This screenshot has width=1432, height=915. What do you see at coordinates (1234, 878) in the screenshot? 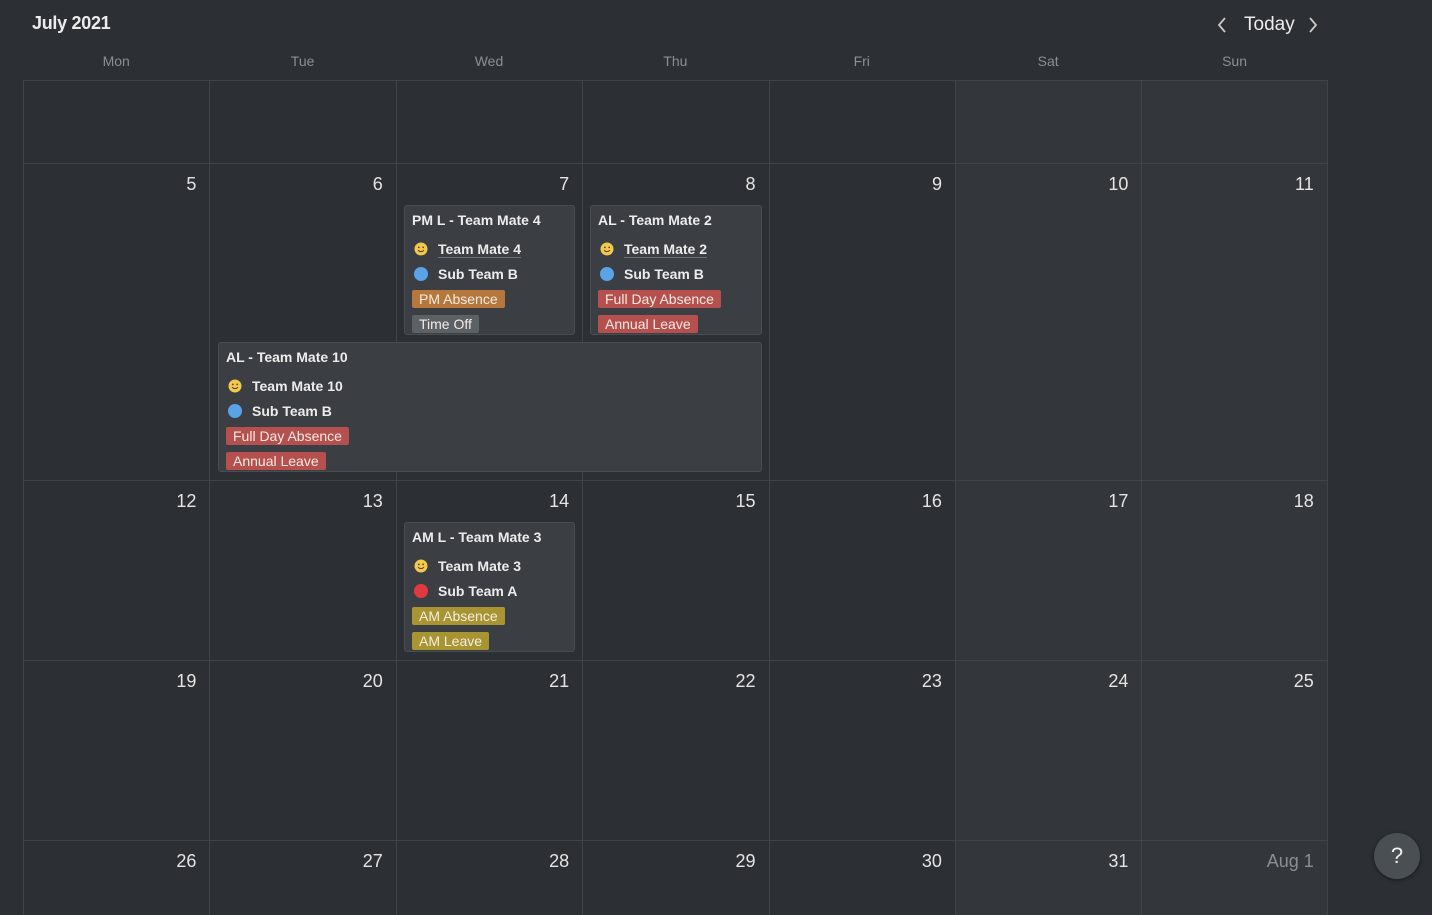
I see `day-cell: Aug 1` at bounding box center [1234, 878].